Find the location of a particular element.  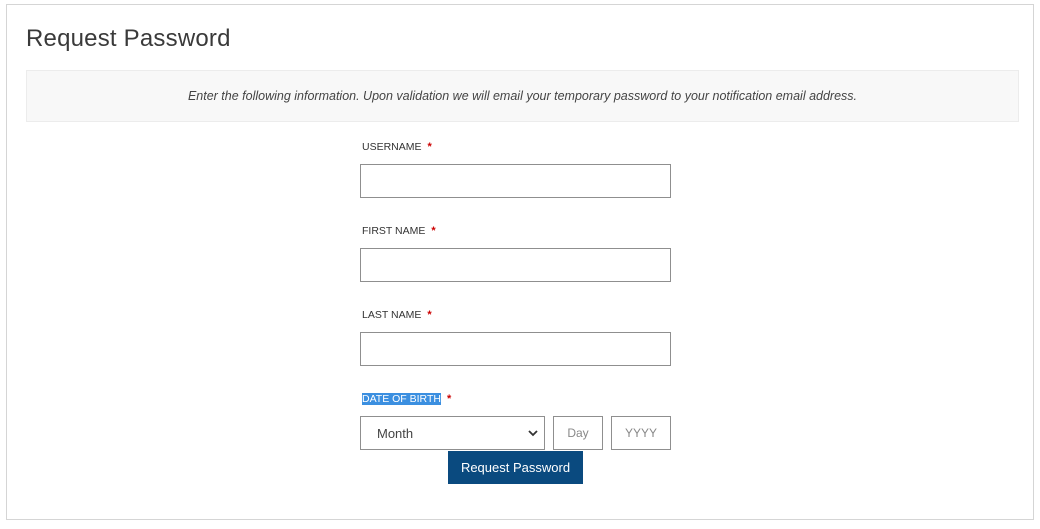

last-name-label: LAST NAME * is located at coordinates (516, 315).